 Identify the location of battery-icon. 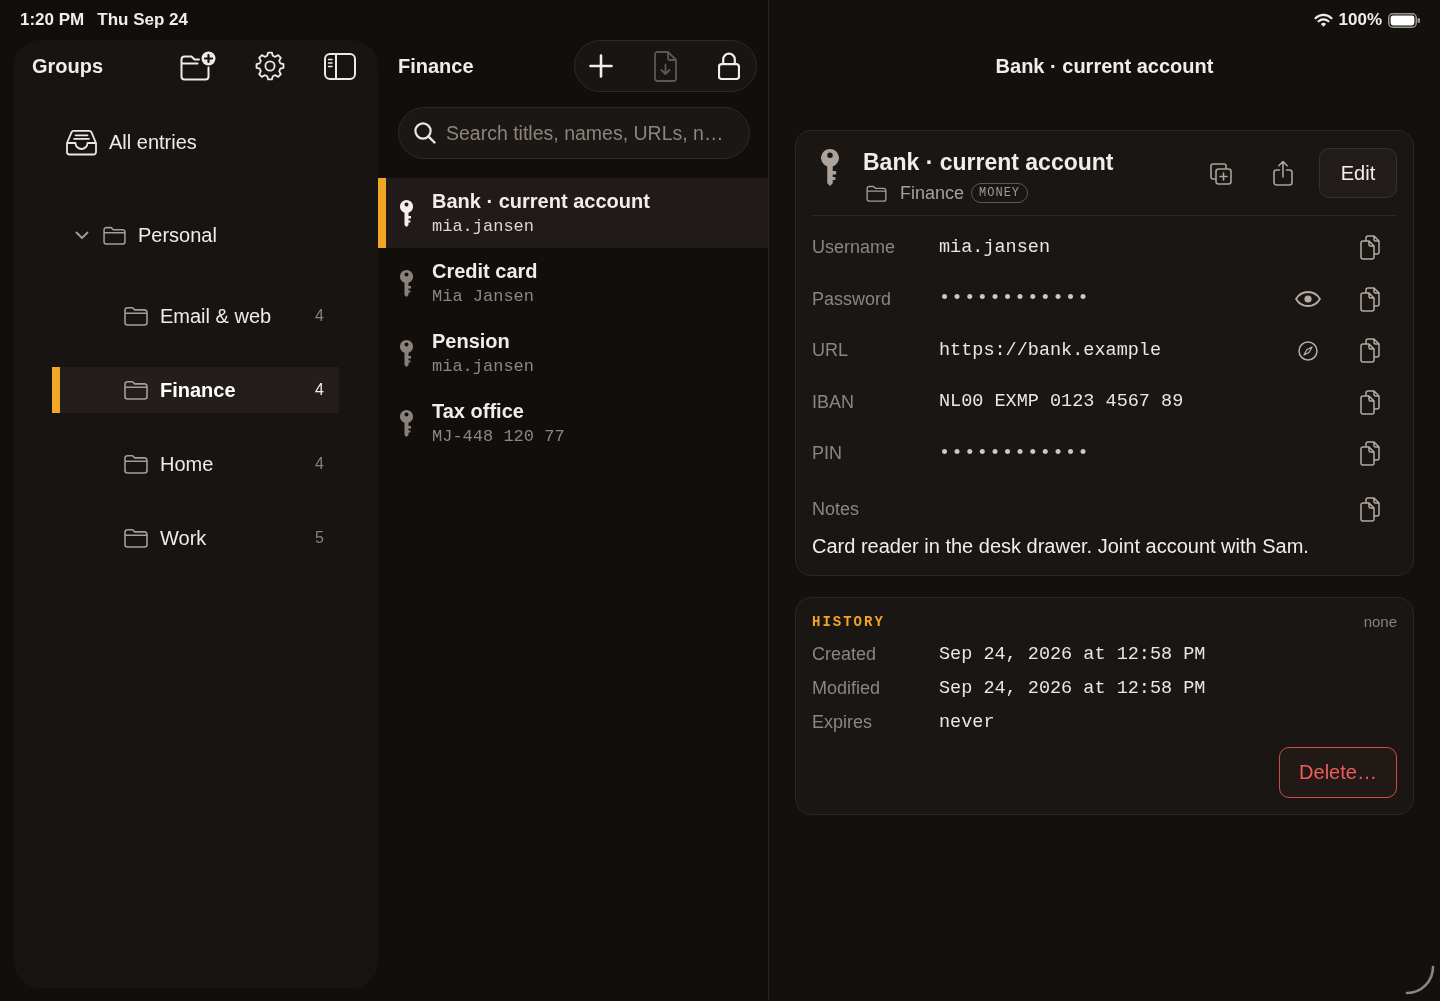
(1404, 20).